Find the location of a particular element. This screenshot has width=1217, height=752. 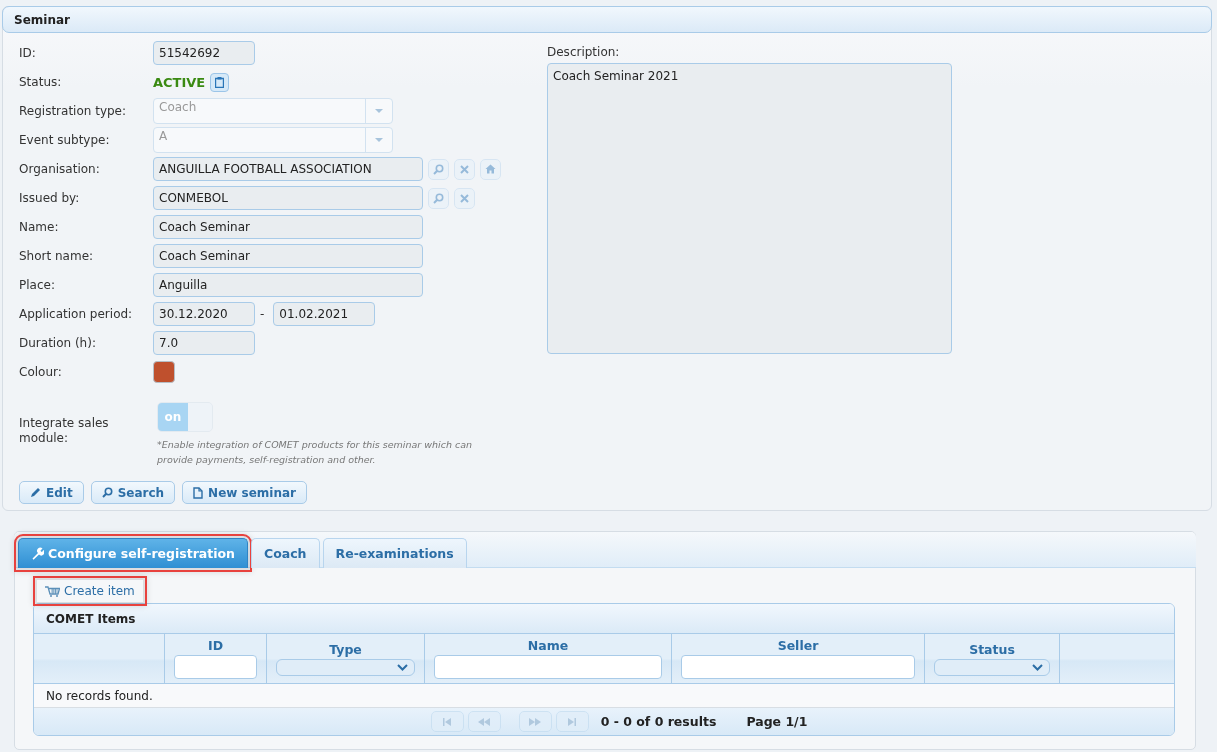

table-title: COMET Items is located at coordinates (604, 619).